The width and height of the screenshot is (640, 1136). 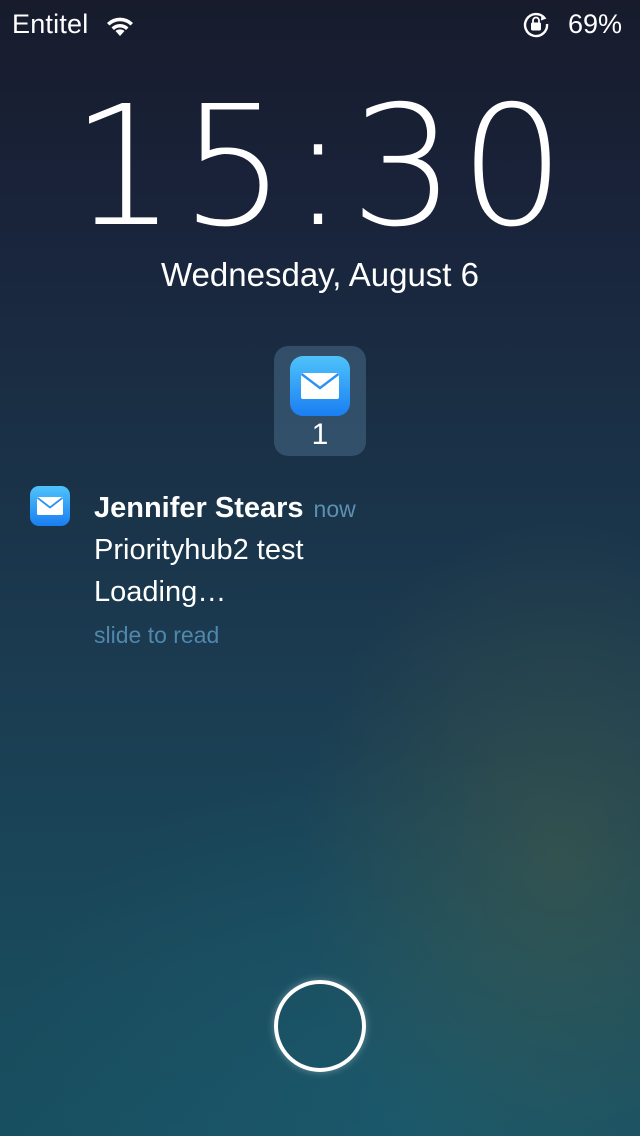 I want to click on orientation-lock-icon, so click(x=536, y=25).